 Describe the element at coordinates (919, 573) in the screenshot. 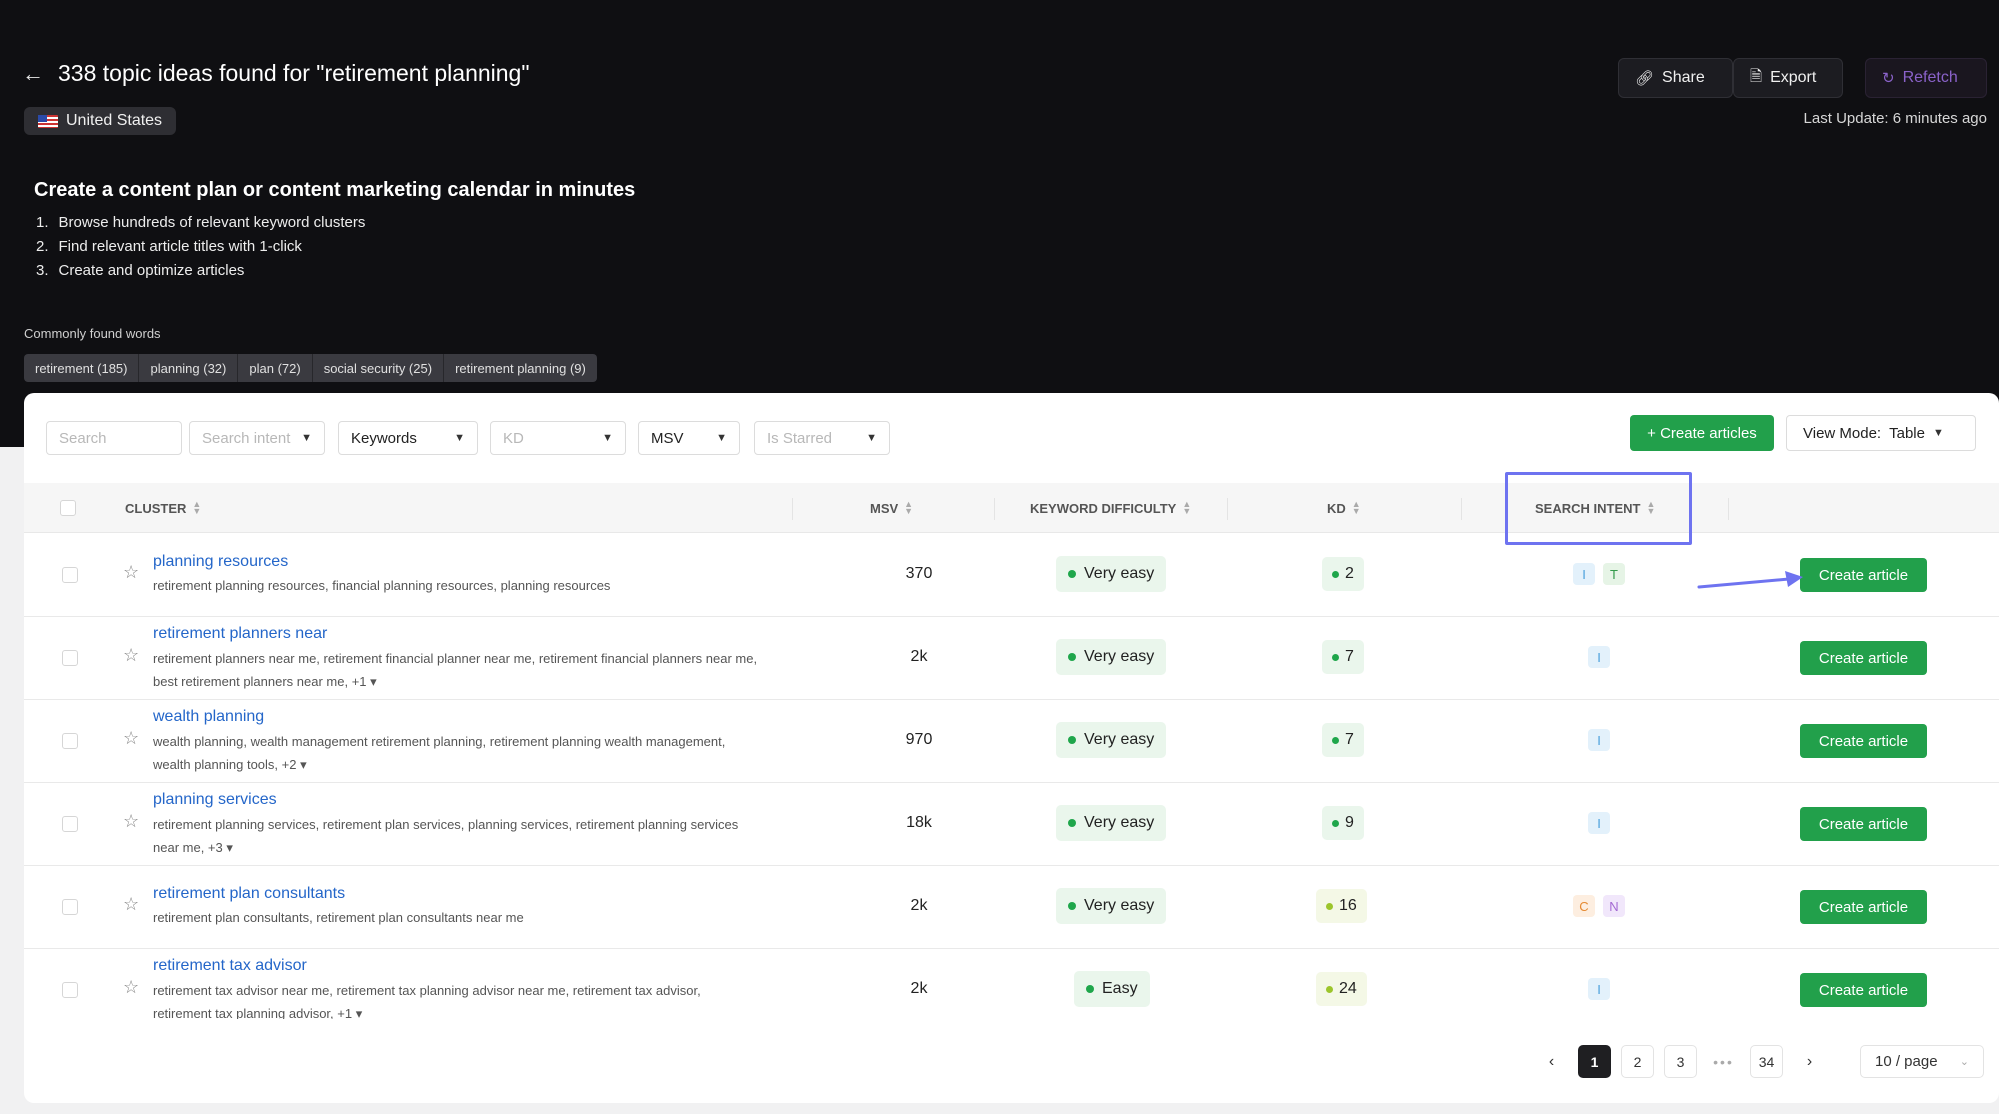

I see `msv-value: 370` at that location.